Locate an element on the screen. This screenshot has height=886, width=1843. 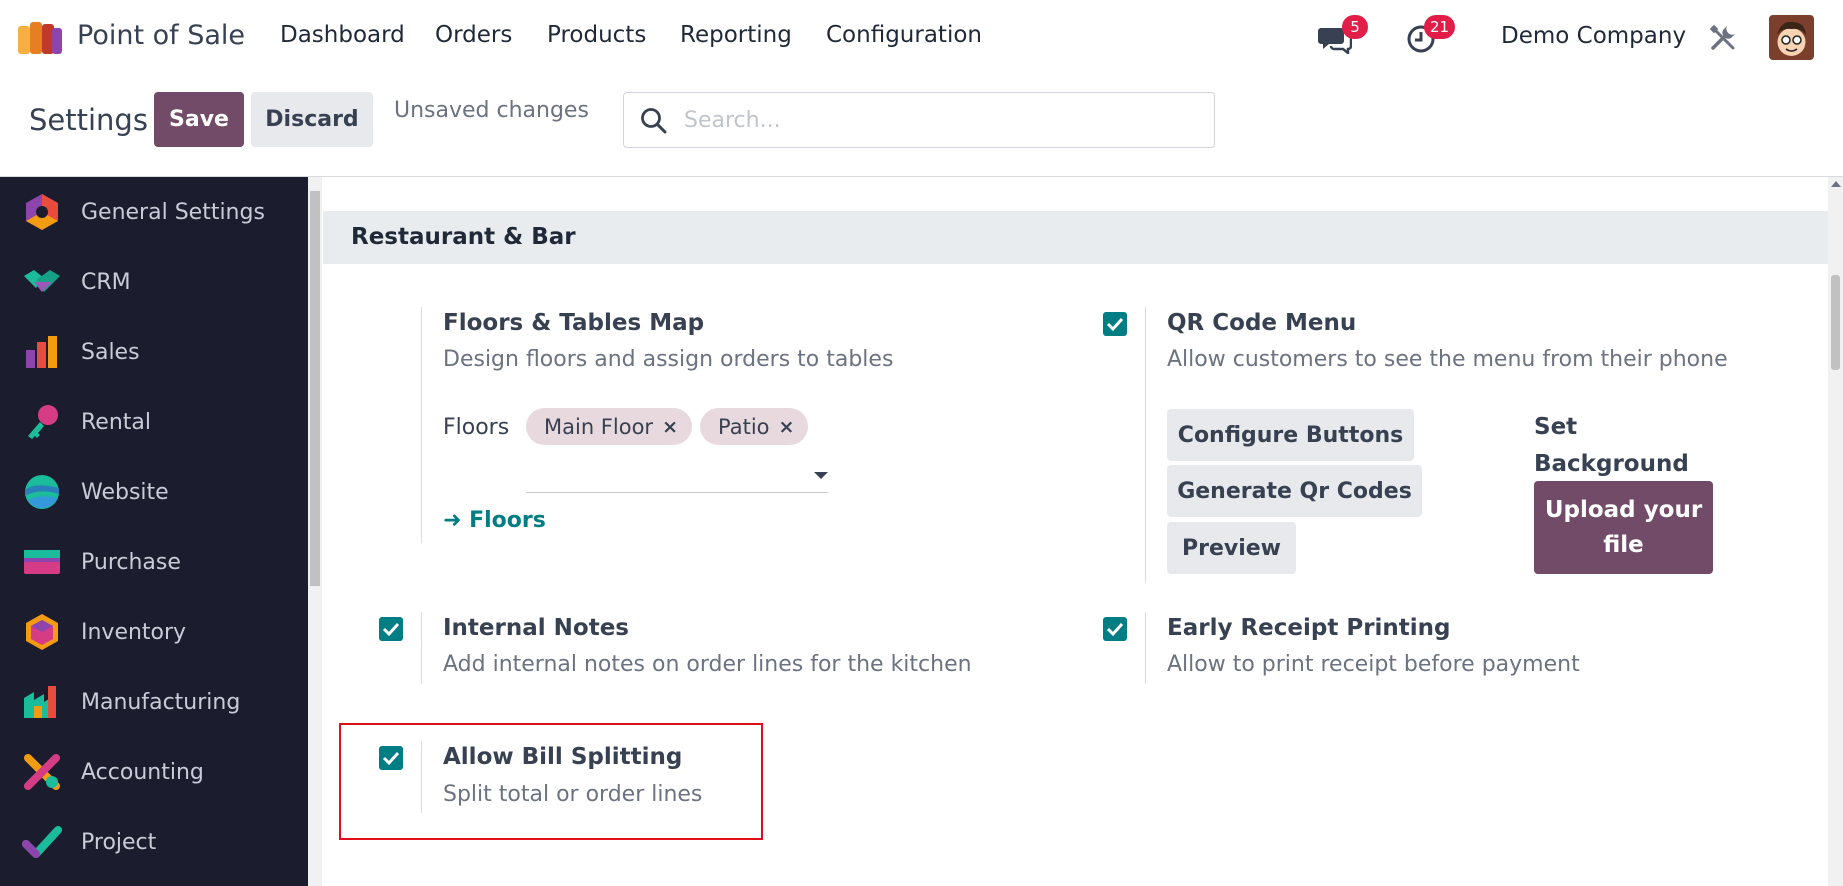
chevron-down-icon is located at coordinates (821, 475).